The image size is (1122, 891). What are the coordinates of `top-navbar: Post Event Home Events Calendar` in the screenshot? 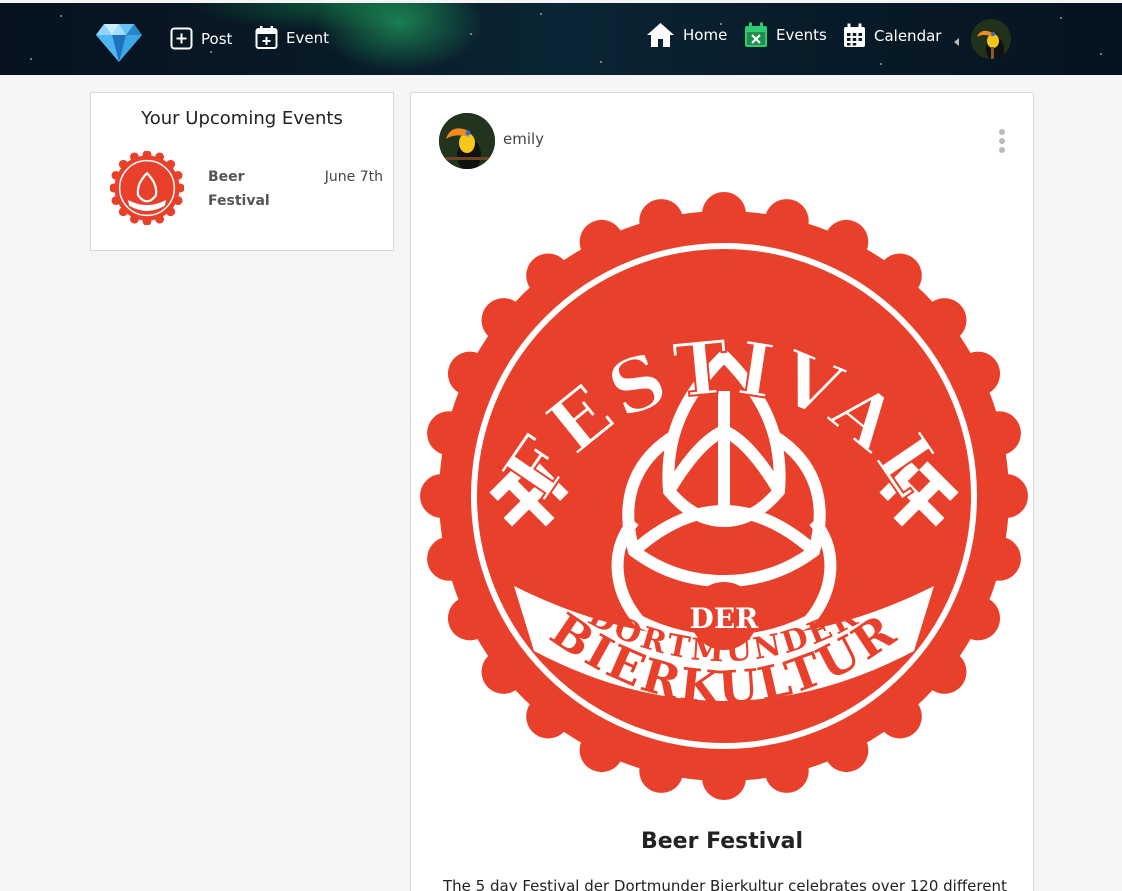 It's located at (561, 39).